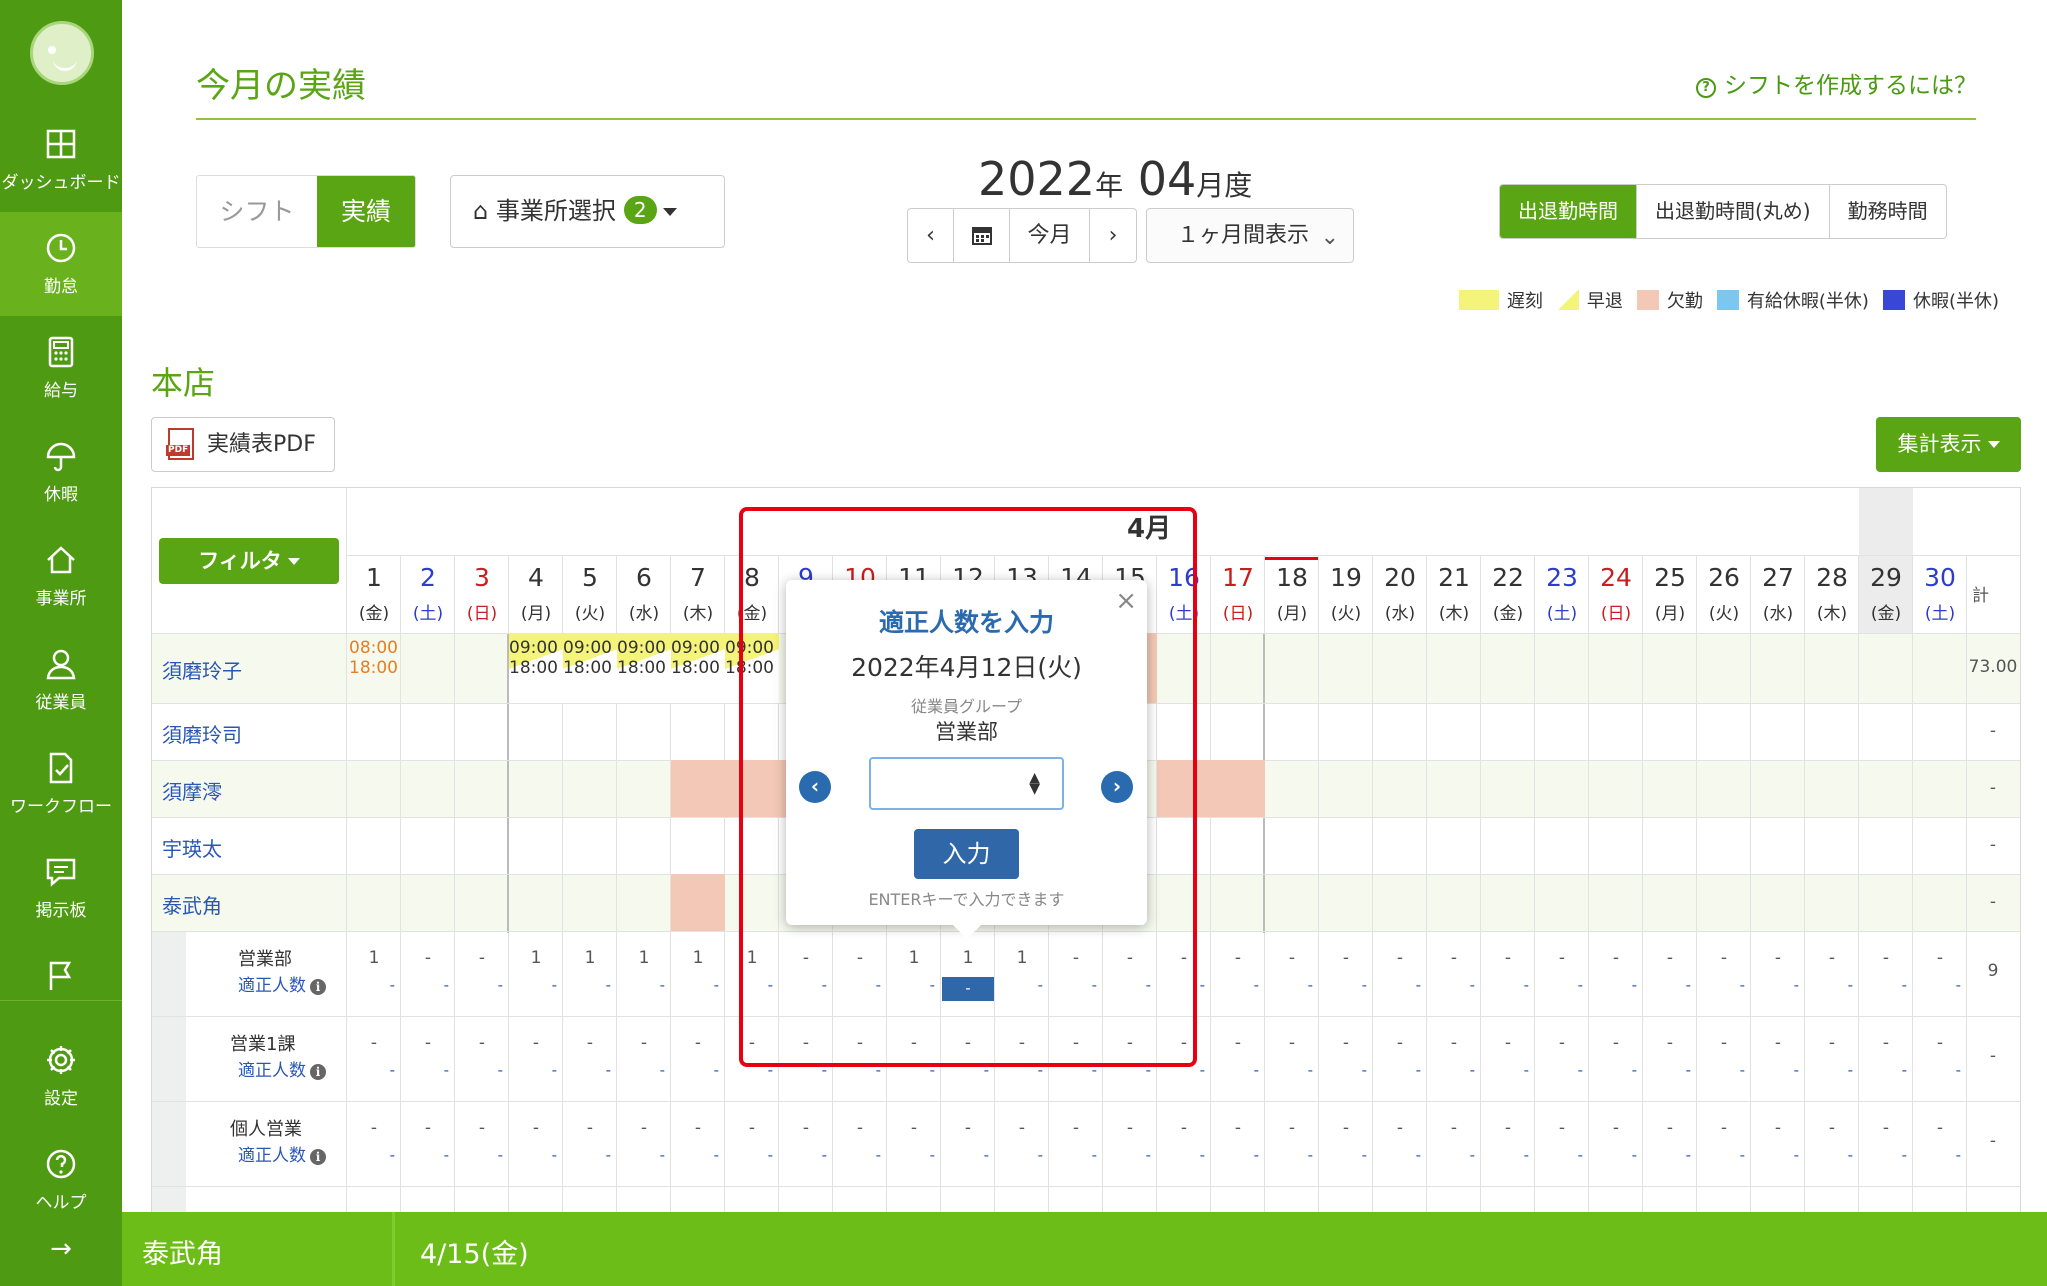 This screenshot has width=2047, height=1286. What do you see at coordinates (366, 211) in the screenshot?
I see `actual-tab: 実績` at bounding box center [366, 211].